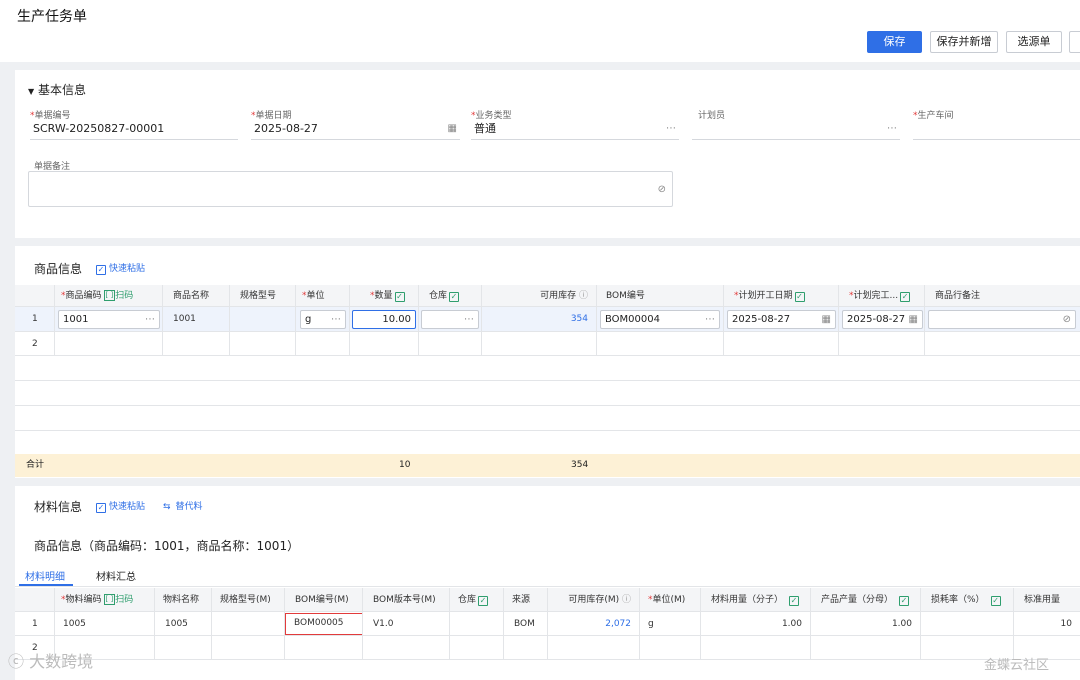 This screenshot has height=680, width=1080. I want to click on materials-quick-paste-link: ✓ 快速粘贴, so click(120, 506).